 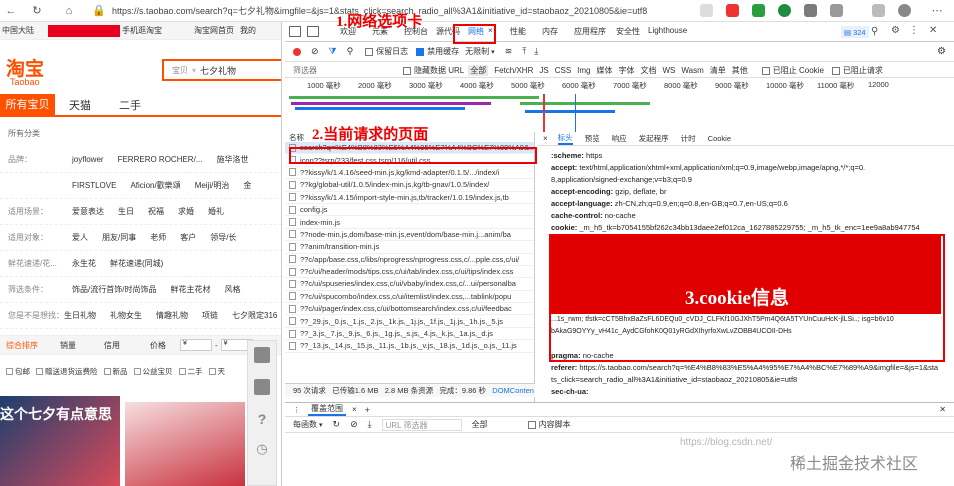 I want to click on issues-badge: ▤ 324, so click(x=855, y=32).